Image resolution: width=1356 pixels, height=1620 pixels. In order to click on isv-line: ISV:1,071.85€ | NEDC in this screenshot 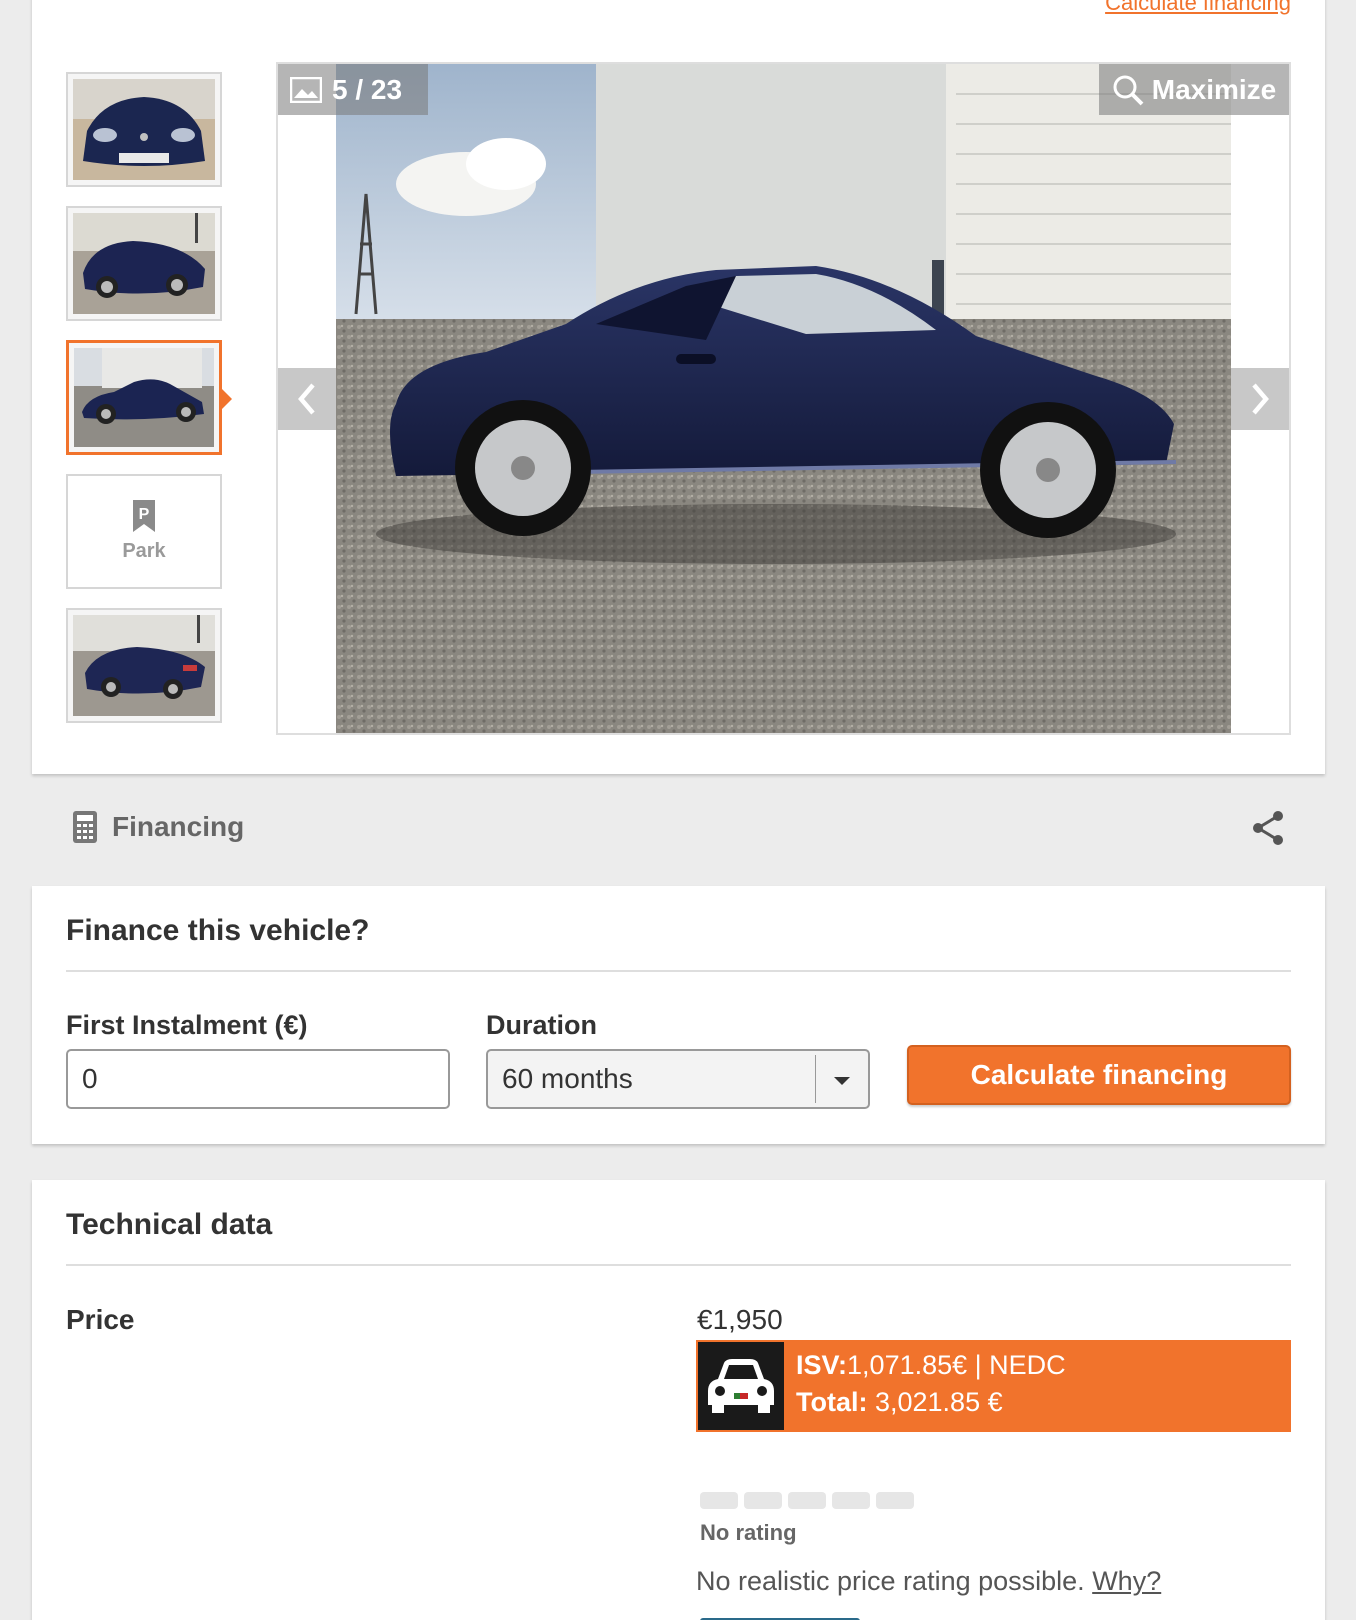, I will do `click(931, 1365)`.